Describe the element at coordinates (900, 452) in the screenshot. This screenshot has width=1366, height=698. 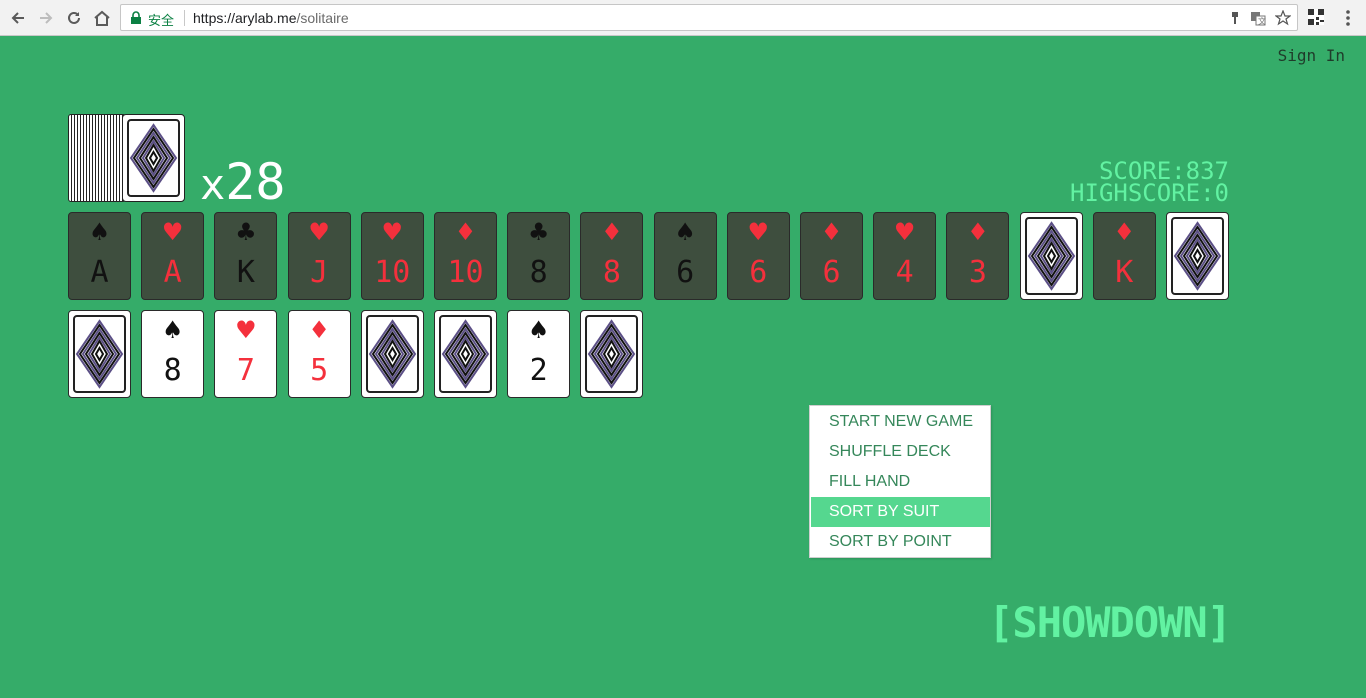
I see `menu-item-shuffle-deck: SHUFFLE DECK` at that location.